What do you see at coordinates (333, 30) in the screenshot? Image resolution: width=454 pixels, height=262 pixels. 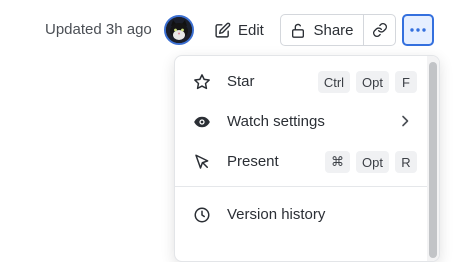 I see `share-button-label: Share` at bounding box center [333, 30].